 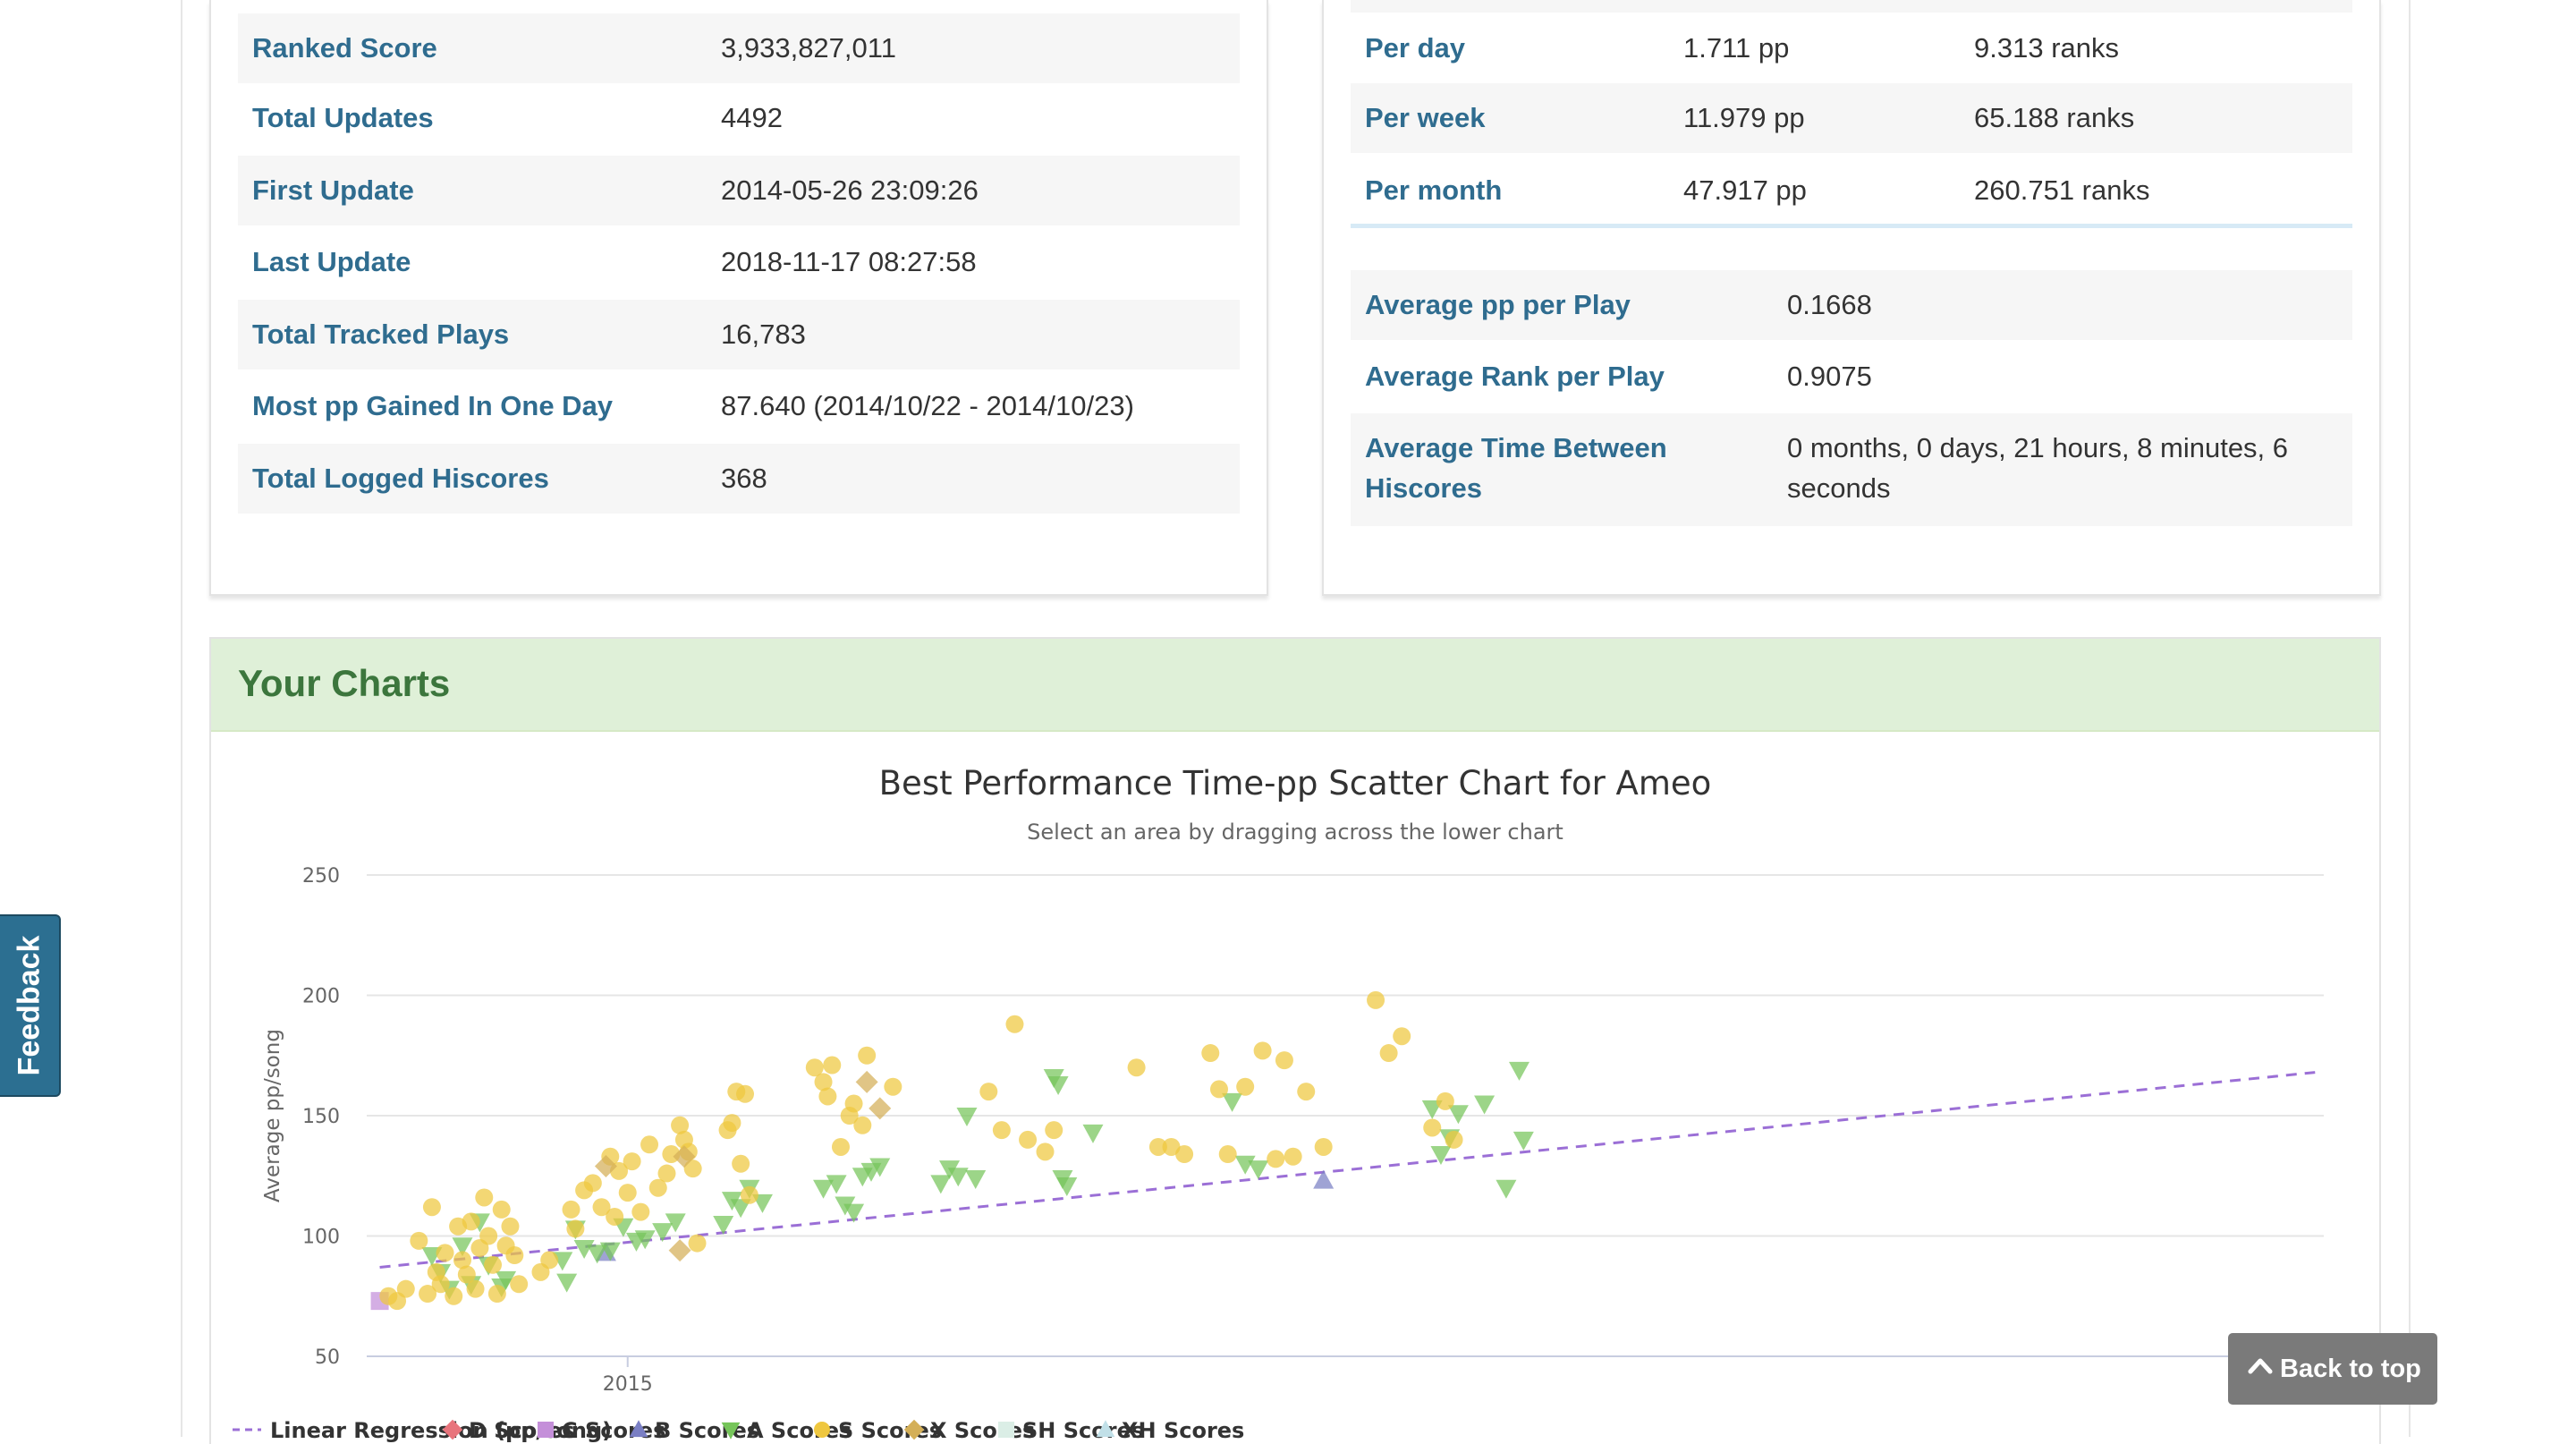 I want to click on avg-label: Average Time Between Hiscores, so click(x=1516, y=468).